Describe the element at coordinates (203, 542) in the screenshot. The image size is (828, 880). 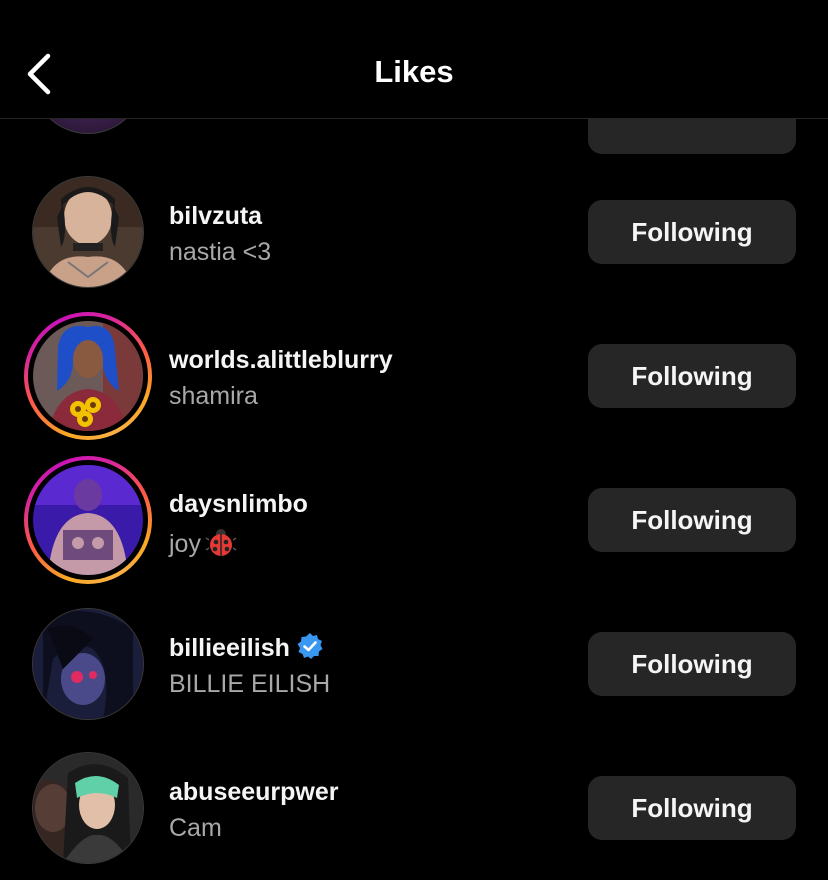
I see `full-name: joy` at that location.